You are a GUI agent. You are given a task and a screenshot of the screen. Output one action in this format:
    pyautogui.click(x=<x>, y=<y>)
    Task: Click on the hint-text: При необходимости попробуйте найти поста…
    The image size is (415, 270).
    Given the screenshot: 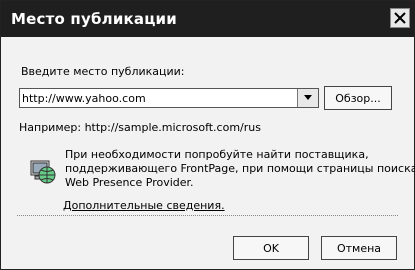 What is the action you would take?
    pyautogui.click(x=240, y=169)
    